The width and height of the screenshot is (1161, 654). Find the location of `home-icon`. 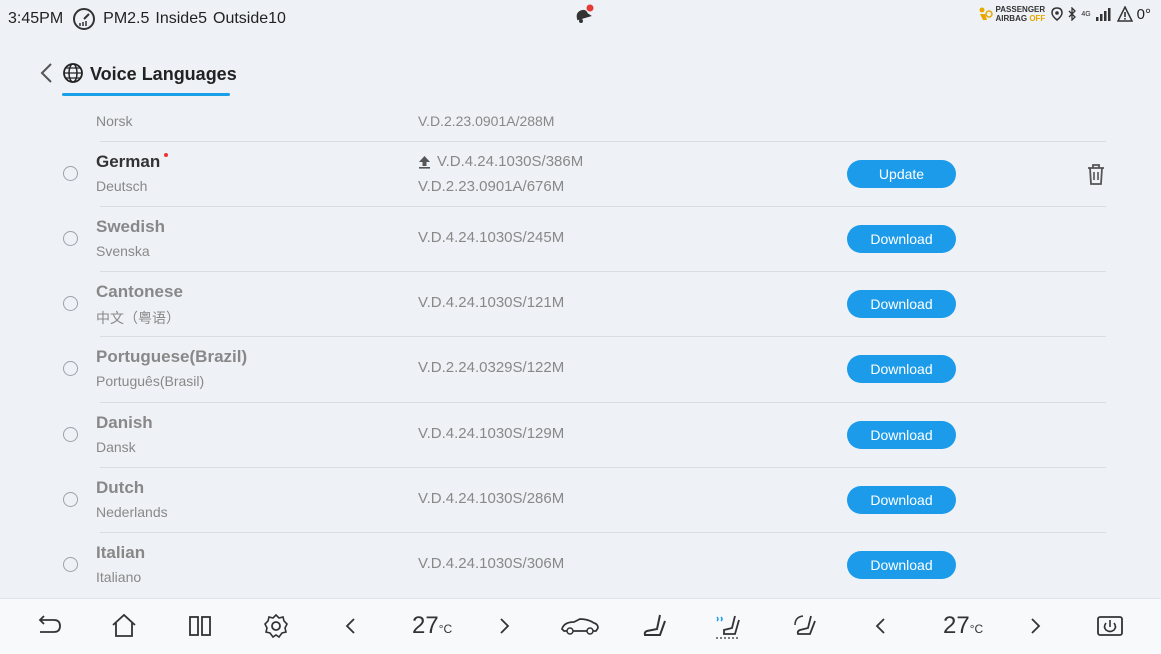

home-icon is located at coordinates (124, 626).